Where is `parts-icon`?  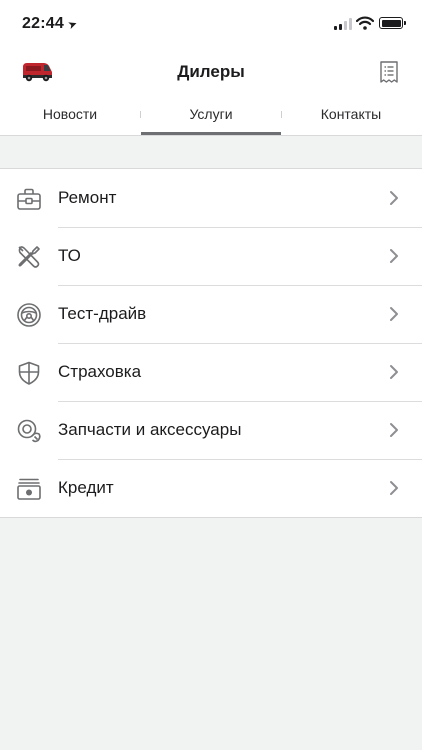
parts-icon is located at coordinates (29, 431).